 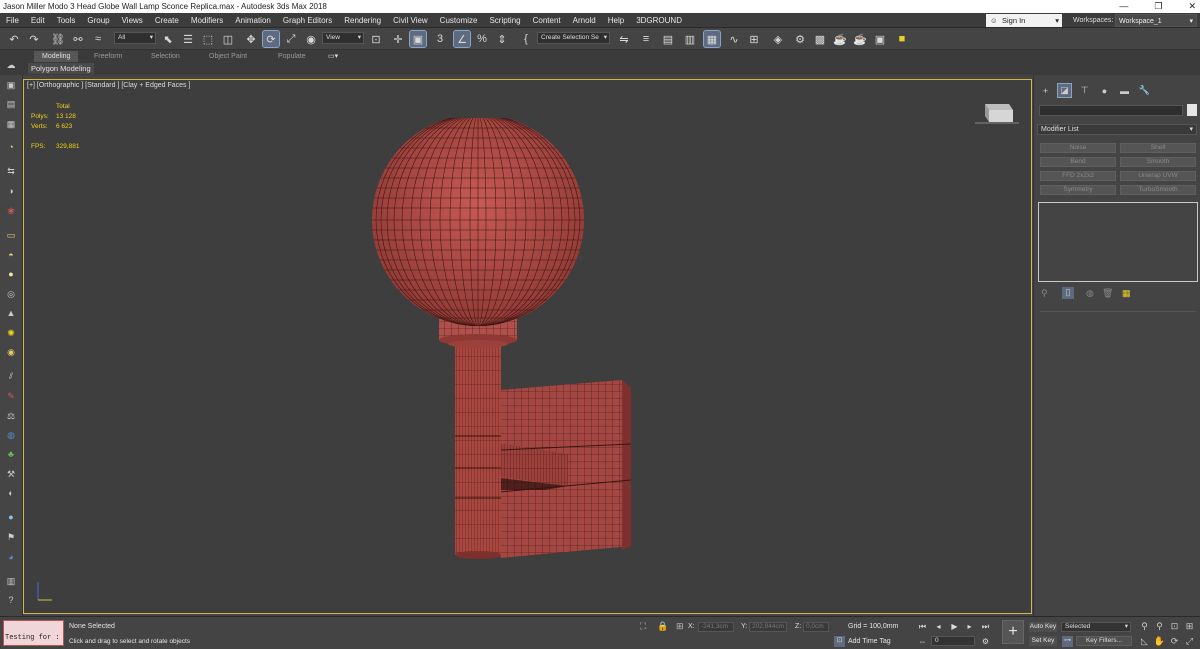 I want to click on minimize-button: —, so click(x=1123, y=6).